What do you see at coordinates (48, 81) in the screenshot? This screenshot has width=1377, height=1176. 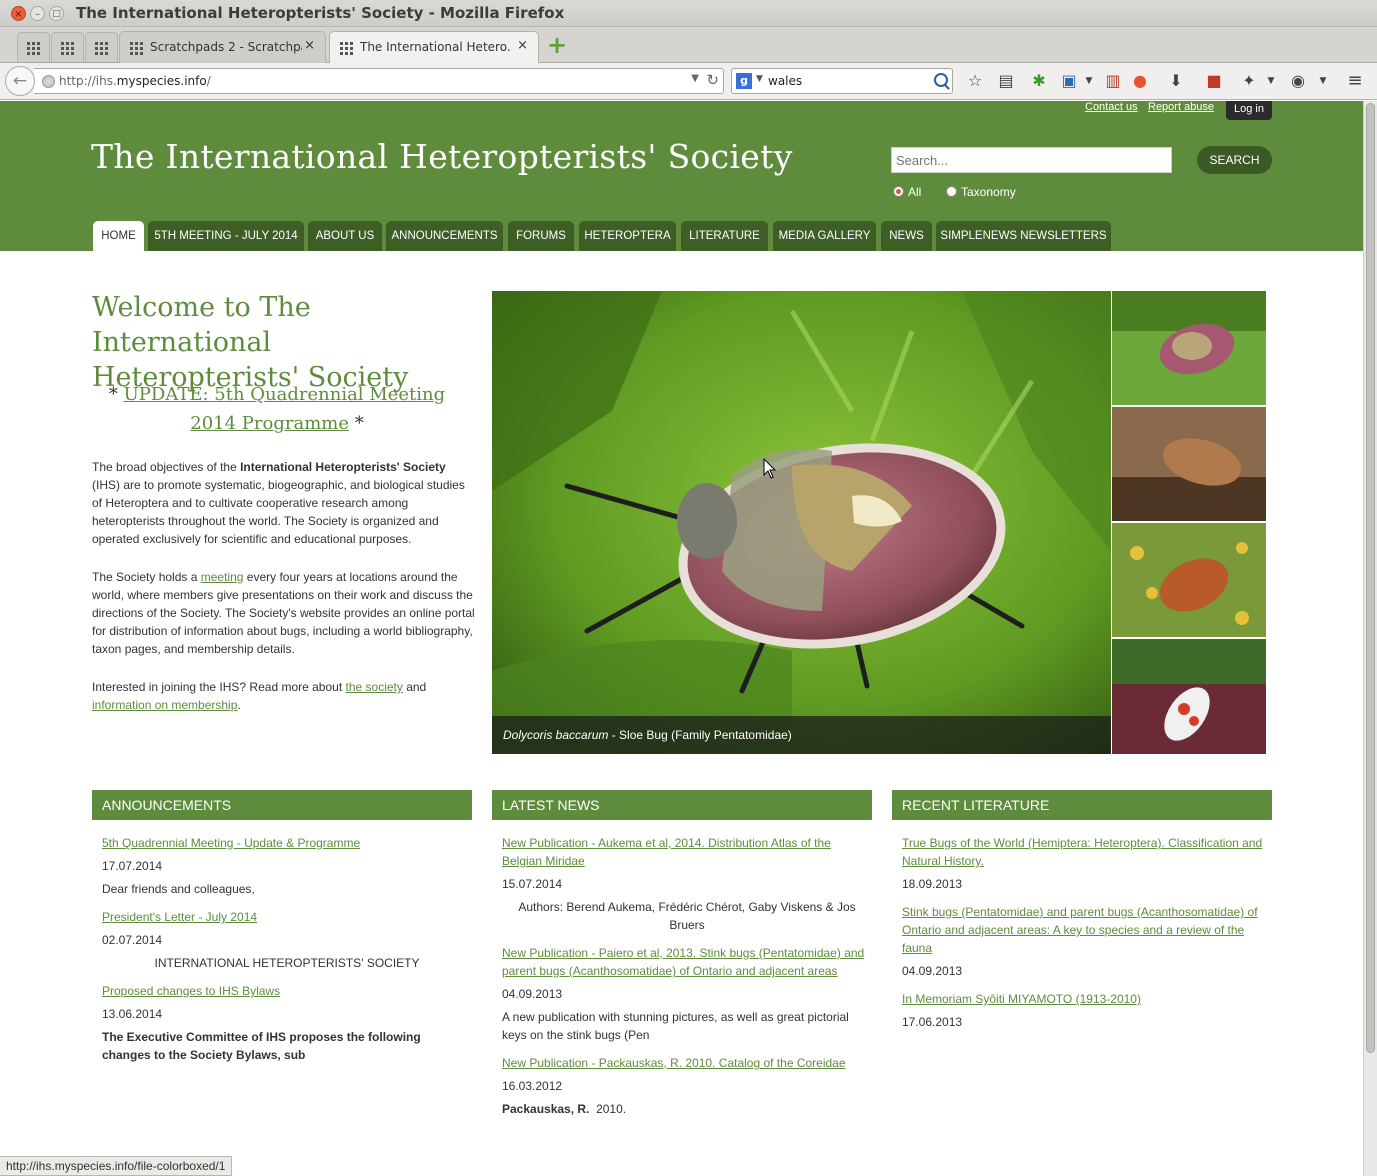 I see `globe-icon` at bounding box center [48, 81].